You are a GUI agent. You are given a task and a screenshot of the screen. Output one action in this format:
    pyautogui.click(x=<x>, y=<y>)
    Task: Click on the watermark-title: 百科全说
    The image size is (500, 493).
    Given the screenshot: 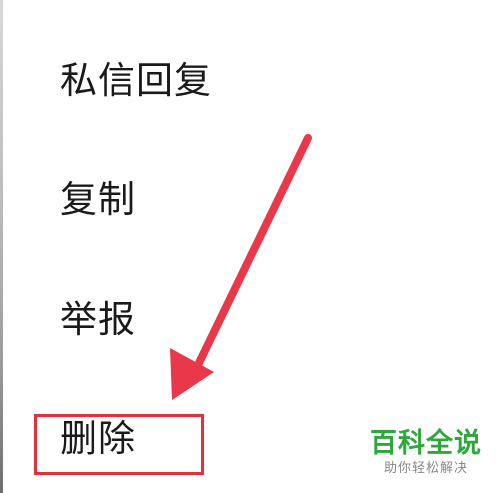 What is the action you would take?
    pyautogui.click(x=426, y=443)
    